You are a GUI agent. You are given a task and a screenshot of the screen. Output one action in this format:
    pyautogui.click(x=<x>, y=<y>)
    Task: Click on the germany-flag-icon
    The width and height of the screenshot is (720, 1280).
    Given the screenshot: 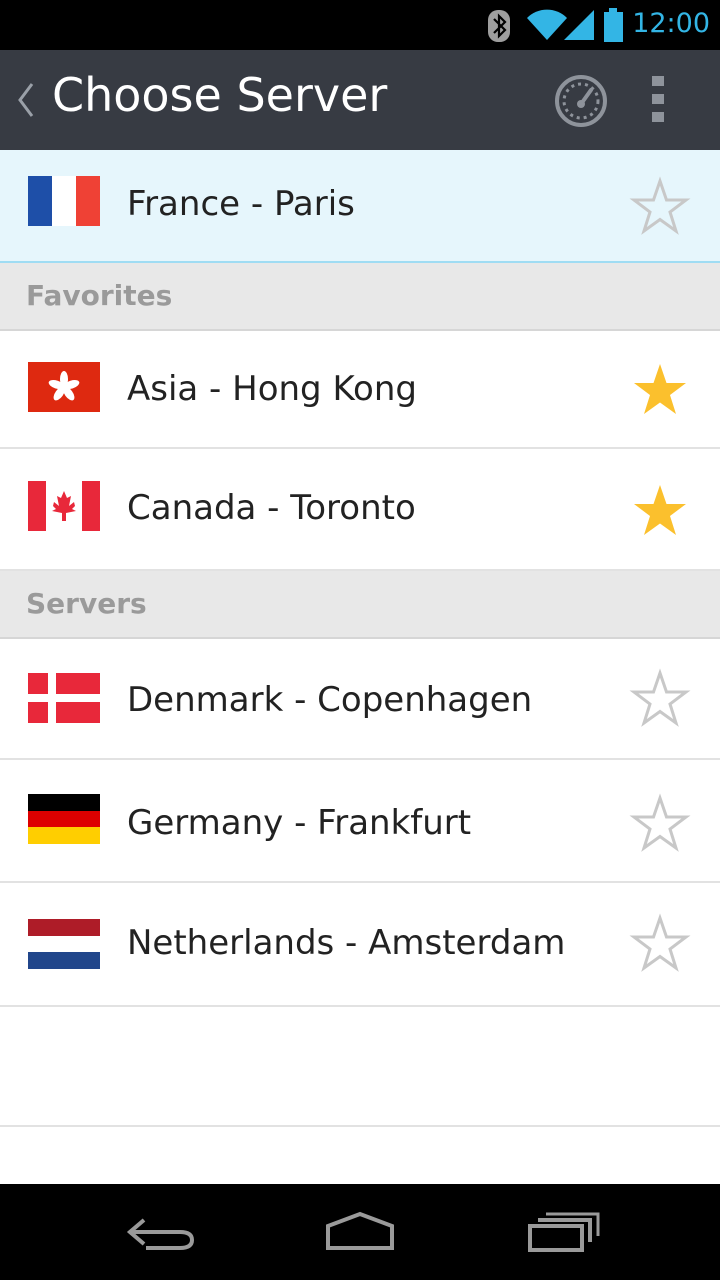 What is the action you would take?
    pyautogui.click(x=64, y=819)
    